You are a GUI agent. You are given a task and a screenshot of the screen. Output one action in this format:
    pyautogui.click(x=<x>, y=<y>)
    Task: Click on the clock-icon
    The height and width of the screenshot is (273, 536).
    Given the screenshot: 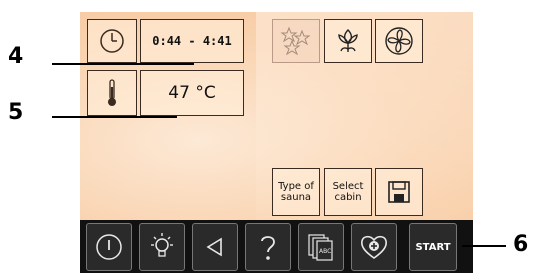 What is the action you would take?
    pyautogui.click(x=112, y=41)
    